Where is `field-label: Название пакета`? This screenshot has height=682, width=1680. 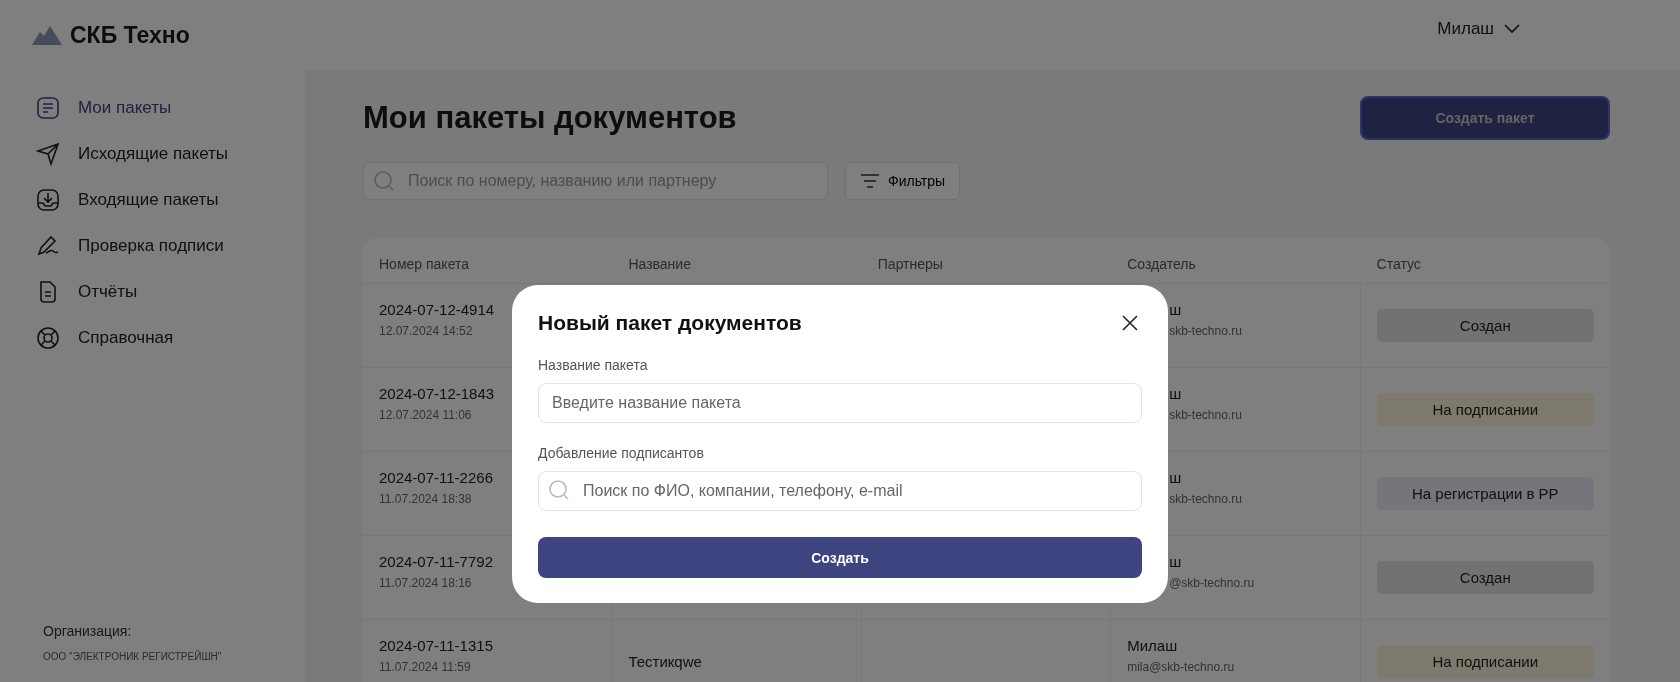 field-label: Название пакета is located at coordinates (593, 365).